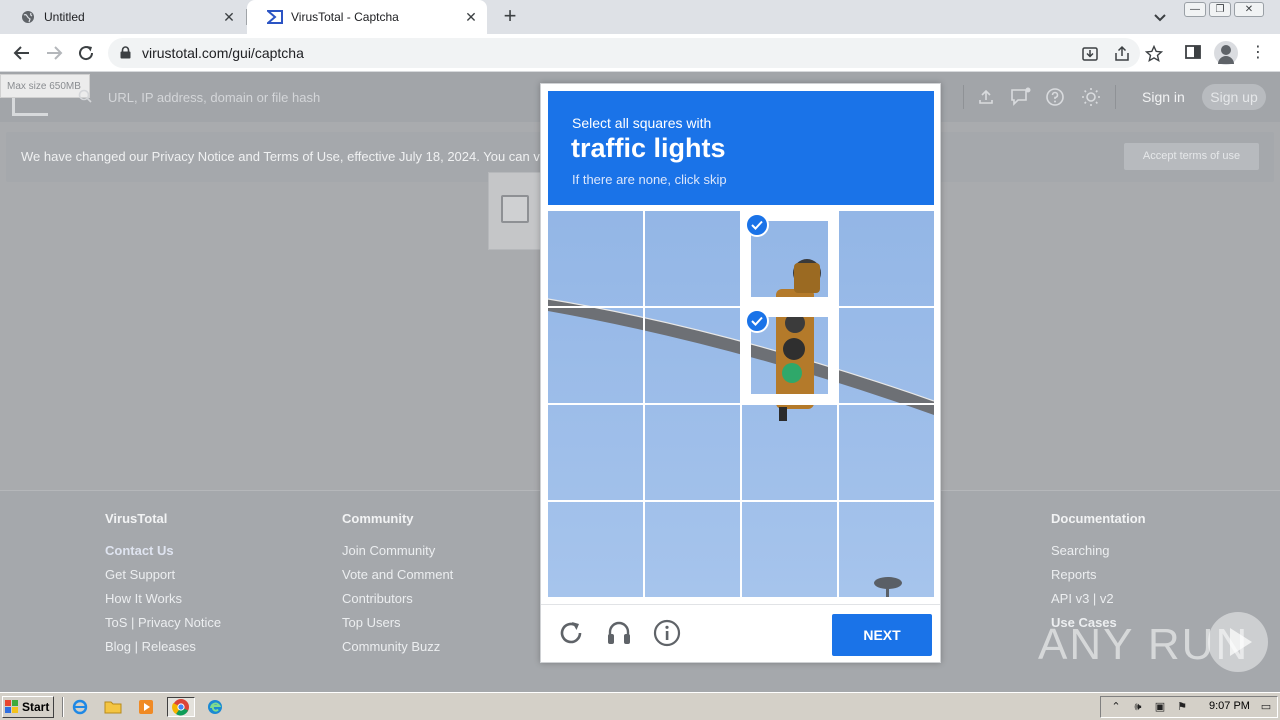 This screenshot has height=720, width=1280. I want to click on internet-explorer-icon, so click(80, 707).